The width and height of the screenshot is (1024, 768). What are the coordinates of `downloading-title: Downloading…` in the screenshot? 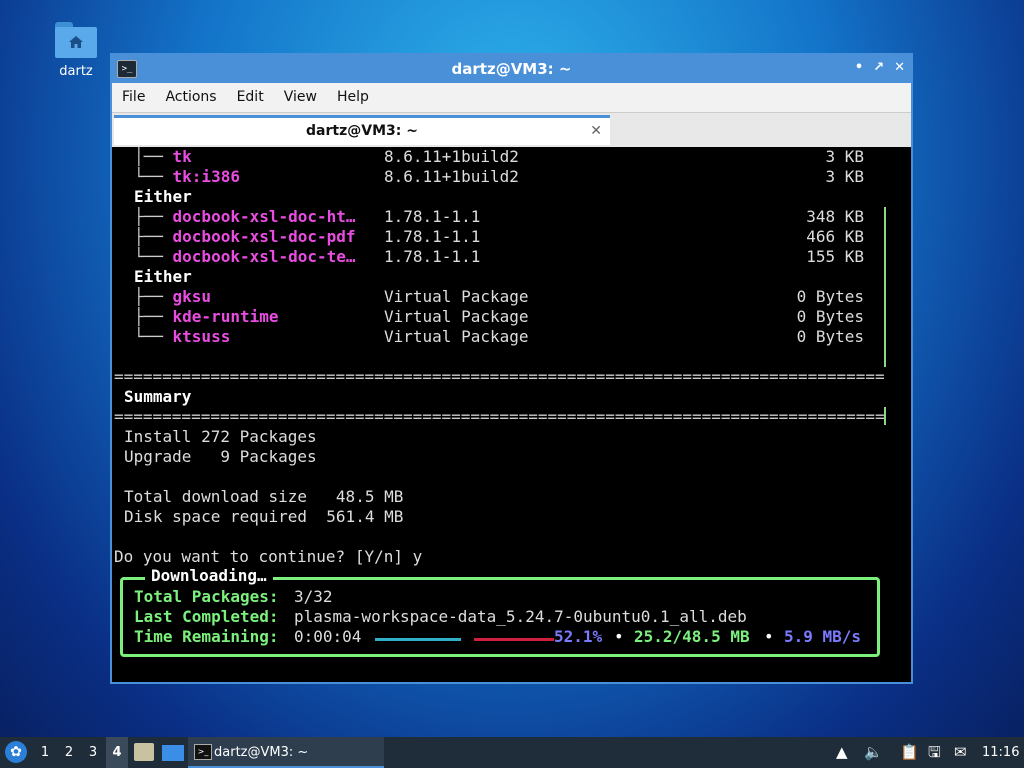 It's located at (209, 575).